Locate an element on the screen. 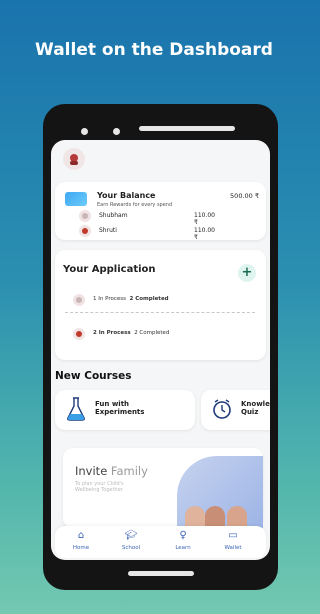 The height and width of the screenshot is (614, 320). nav-wallet: ▭ Wallet is located at coordinates (233, 540).